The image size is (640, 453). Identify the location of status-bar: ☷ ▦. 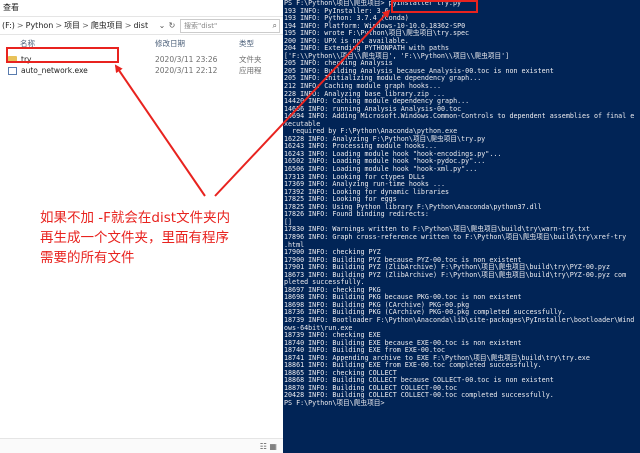
(141, 445).